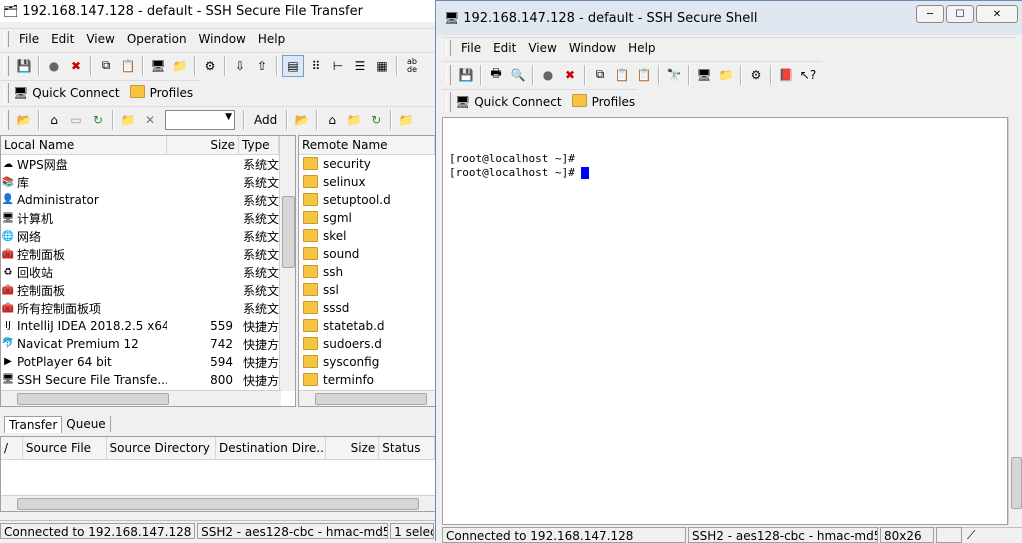  Describe the element at coordinates (148, 164) in the screenshot. I see `local-file-row: ☁ WPS网盘 系统文` at that location.